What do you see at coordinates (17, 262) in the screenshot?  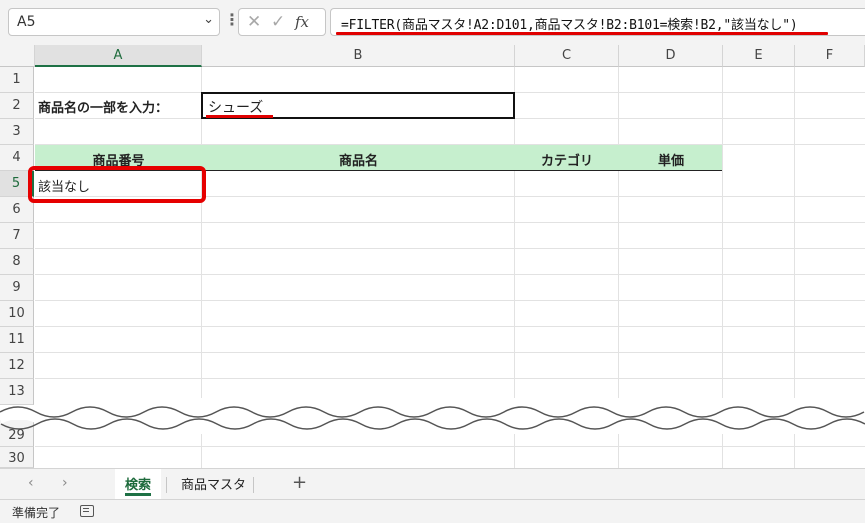 I see `row-header: 8` at bounding box center [17, 262].